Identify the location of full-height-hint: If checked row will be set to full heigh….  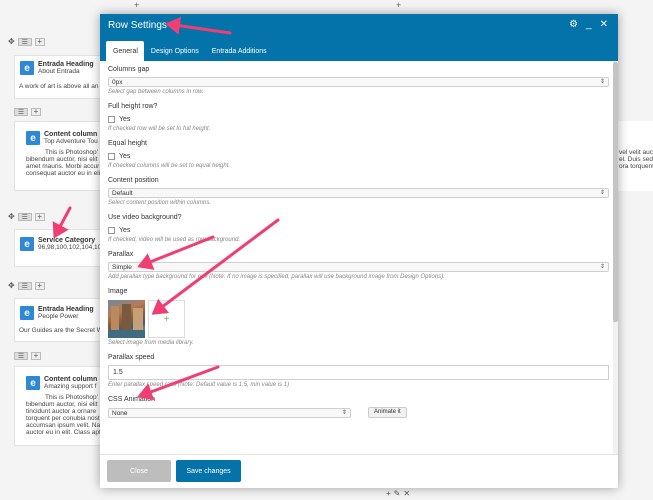
(159, 129).